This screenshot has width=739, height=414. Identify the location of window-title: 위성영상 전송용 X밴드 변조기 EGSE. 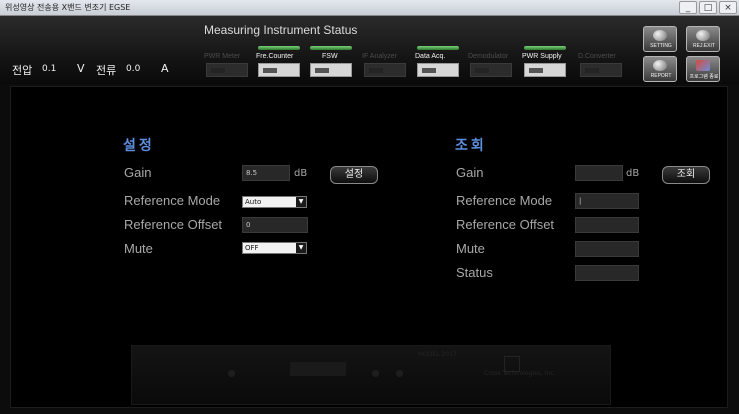
(68, 7).